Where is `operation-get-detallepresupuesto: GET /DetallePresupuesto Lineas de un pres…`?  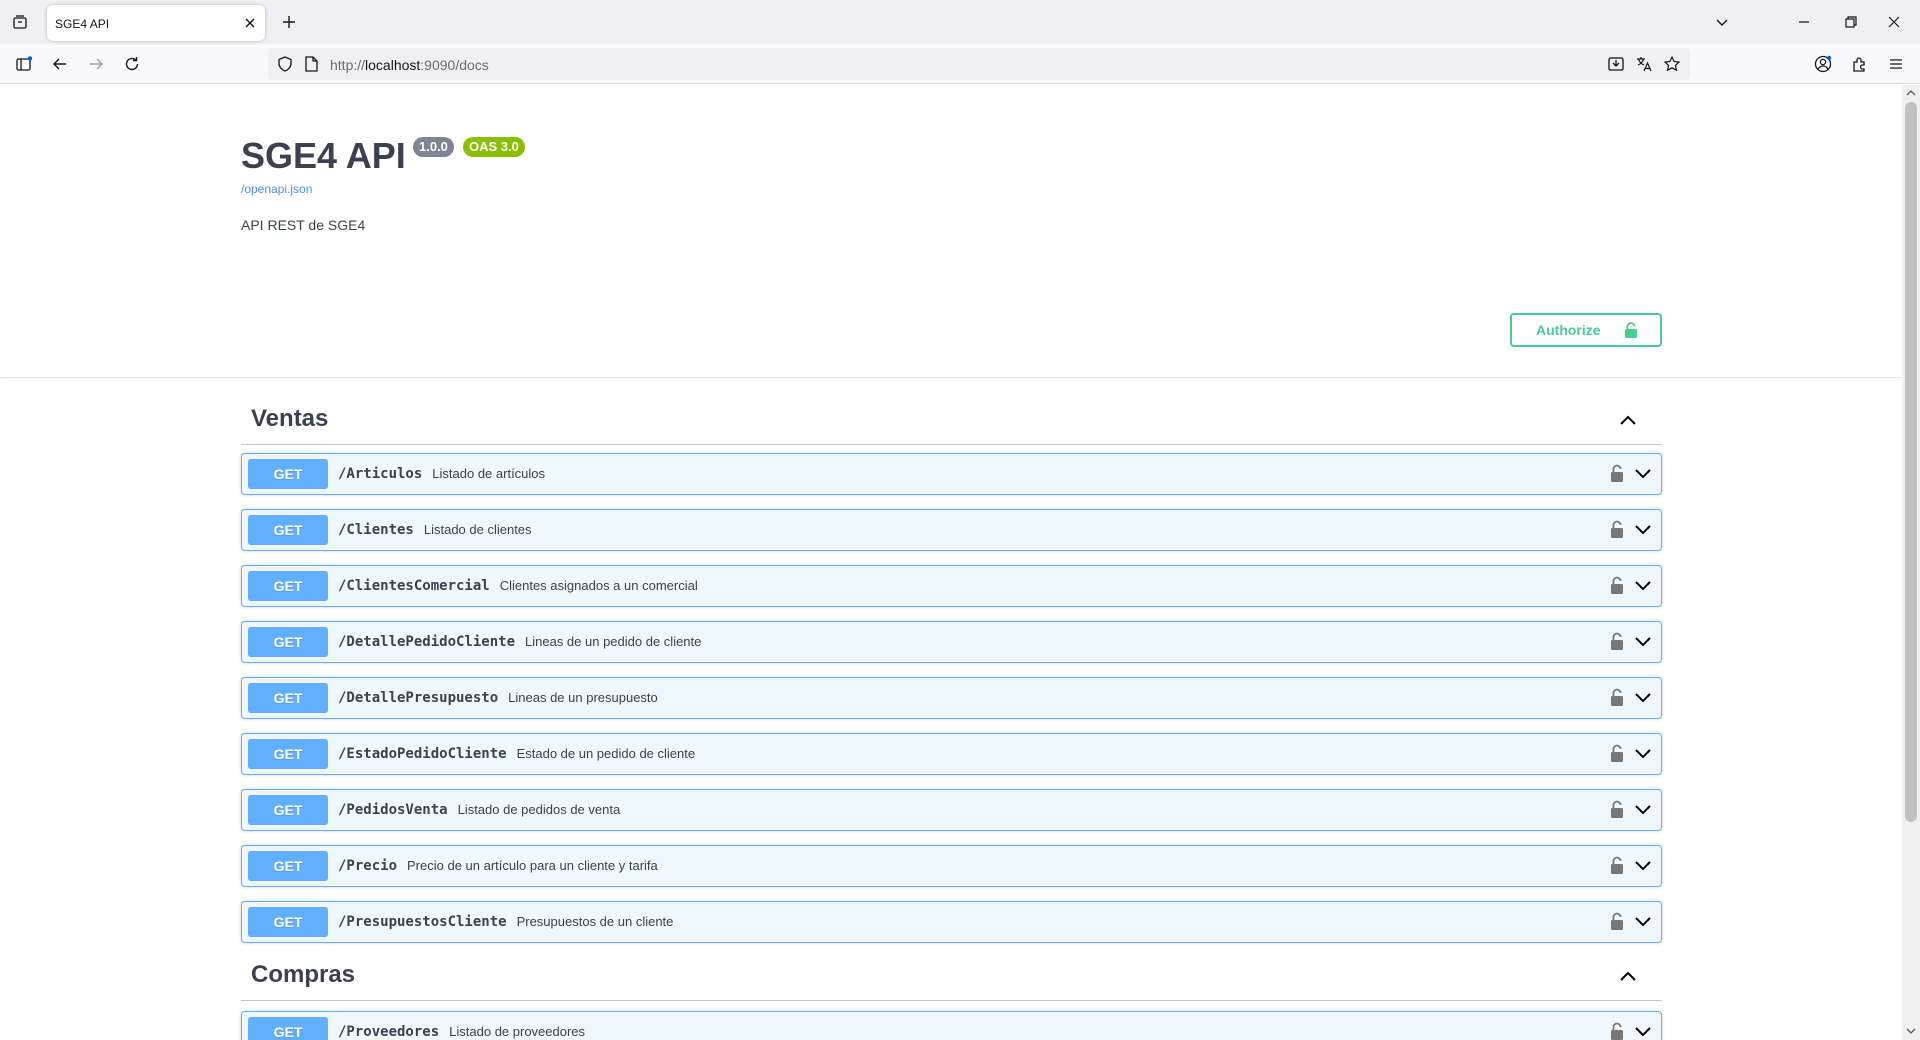 operation-get-detallepresupuesto: GET /DetallePresupuesto Lineas de un pres… is located at coordinates (951, 698).